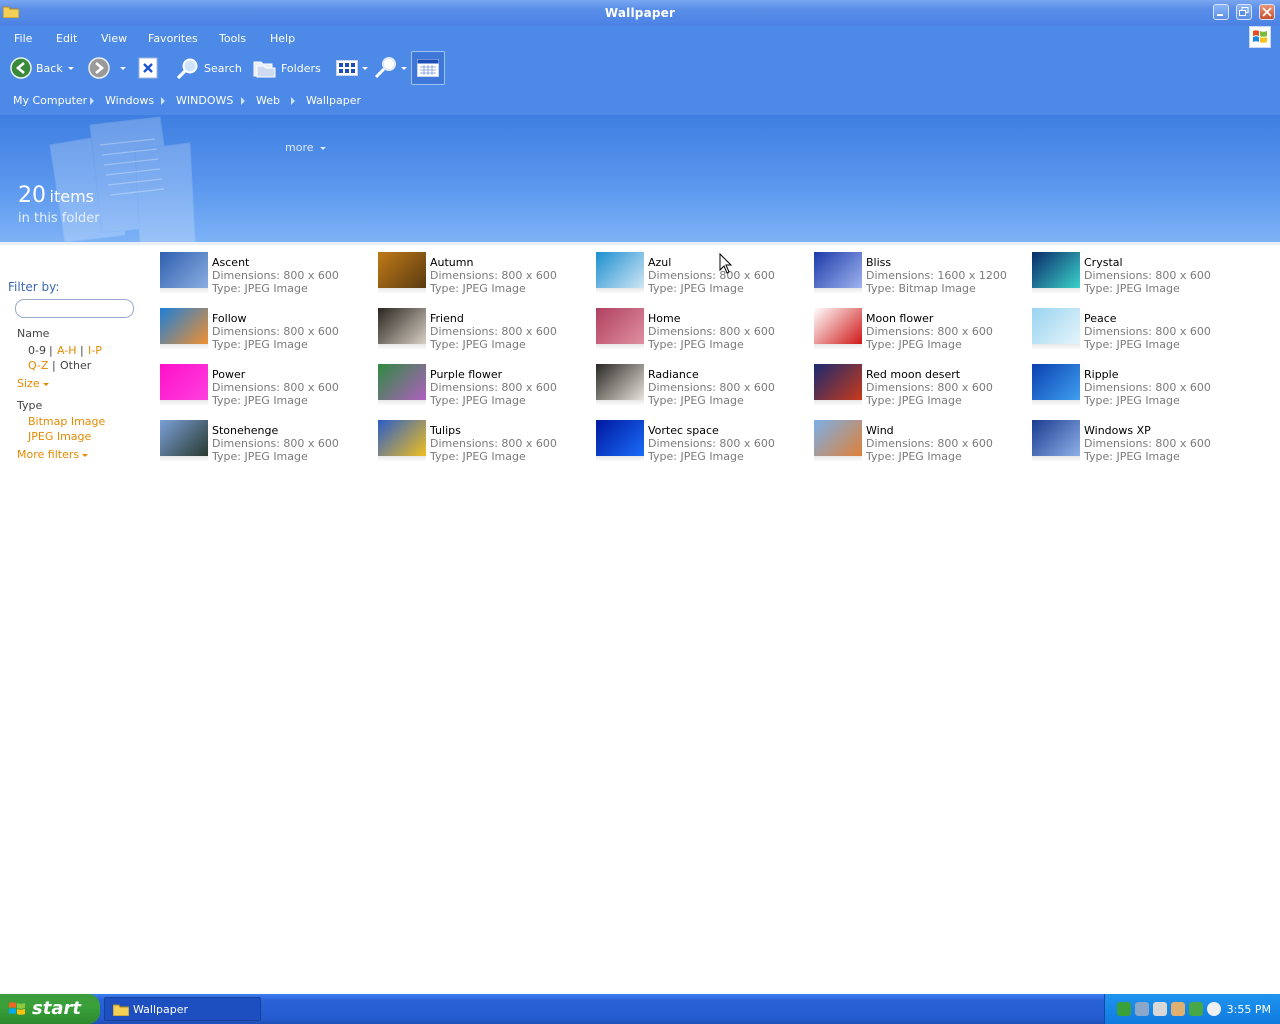  I want to click on filter-name-0-9: 0-9, so click(37, 350).